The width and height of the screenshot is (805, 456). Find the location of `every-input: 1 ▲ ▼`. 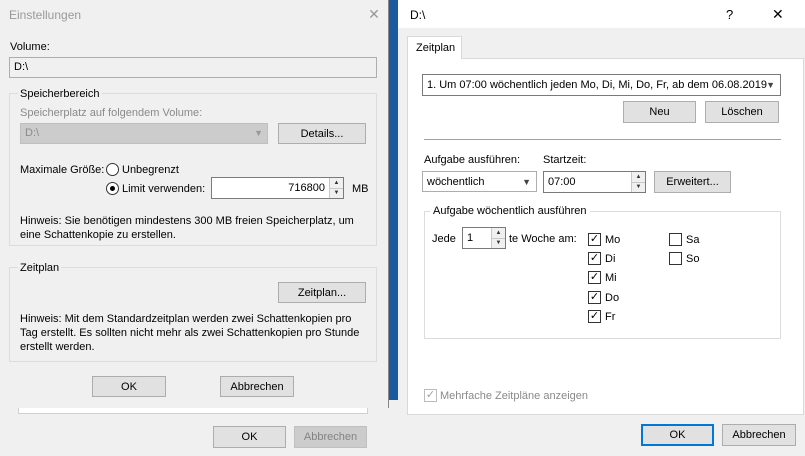

every-input: 1 ▲ ▼ is located at coordinates (484, 238).